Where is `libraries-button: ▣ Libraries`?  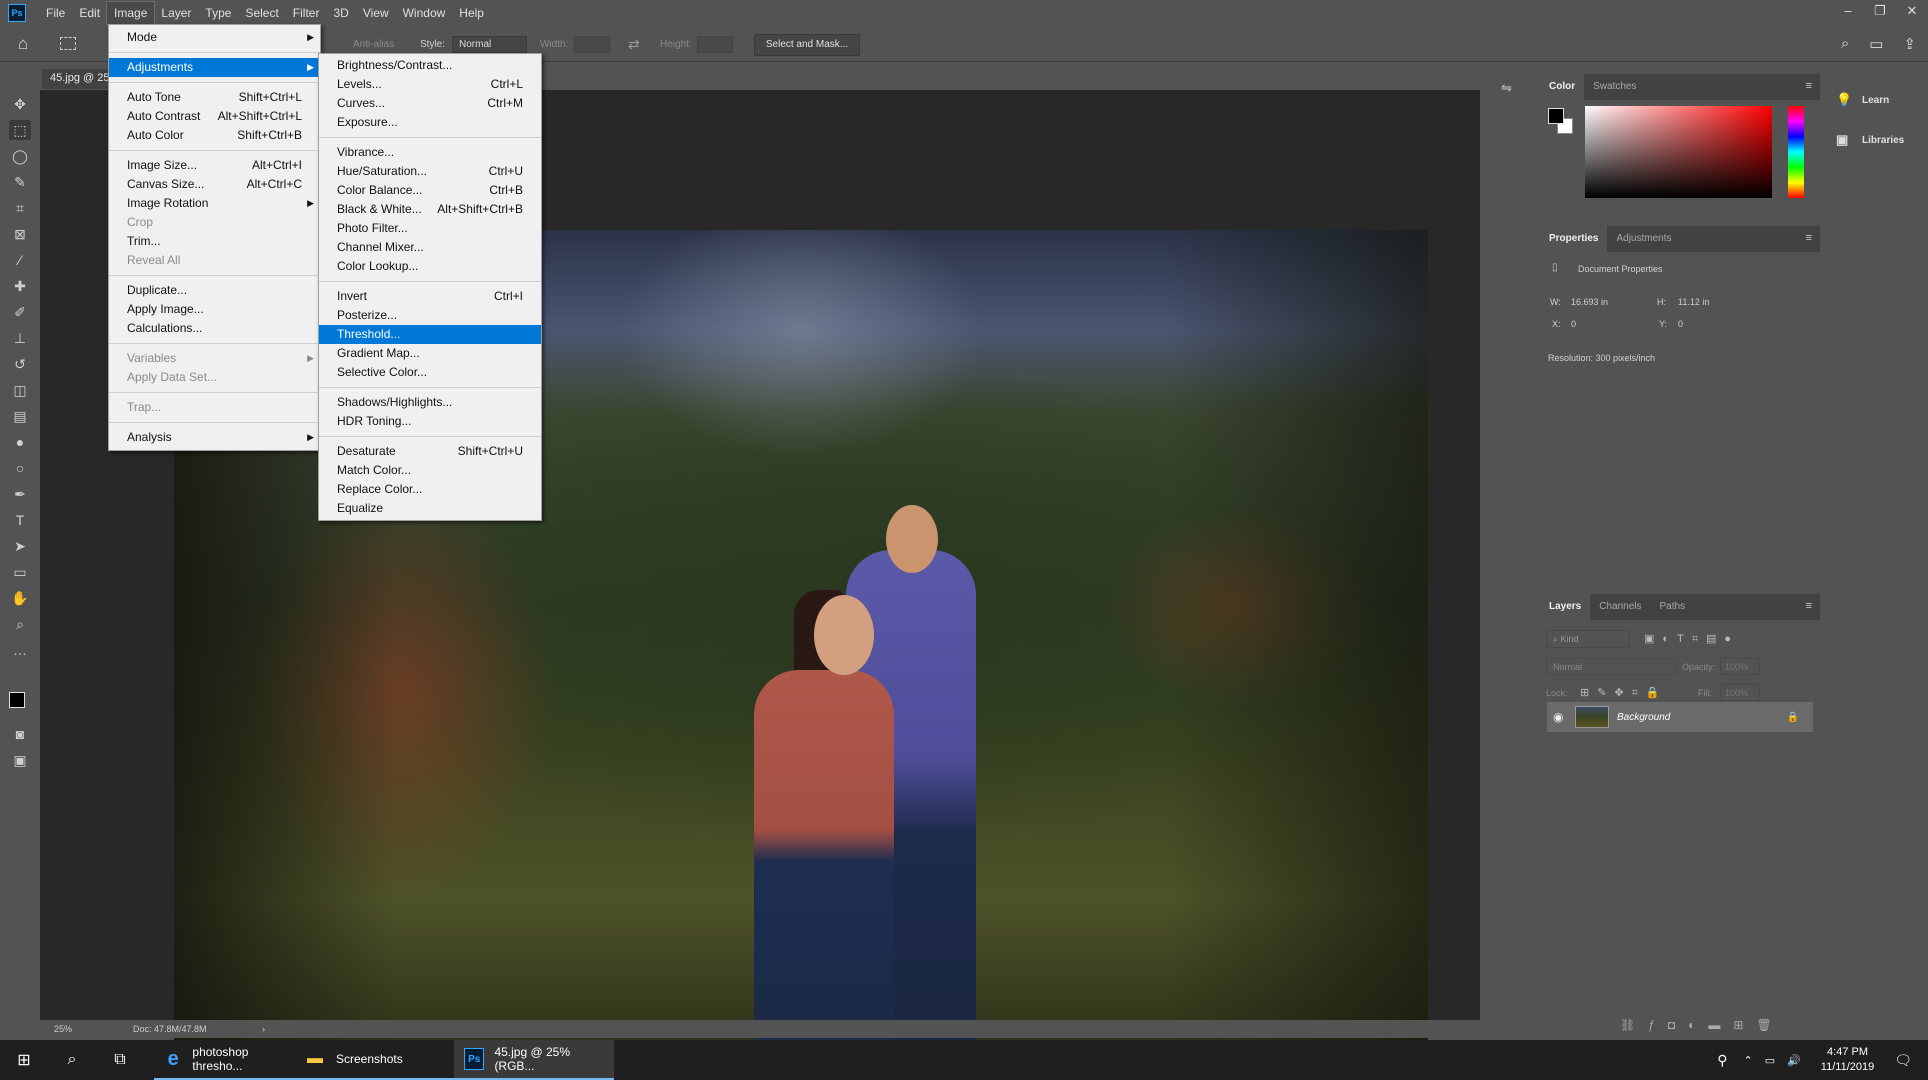 libraries-button: ▣ Libraries is located at coordinates (1877, 140).